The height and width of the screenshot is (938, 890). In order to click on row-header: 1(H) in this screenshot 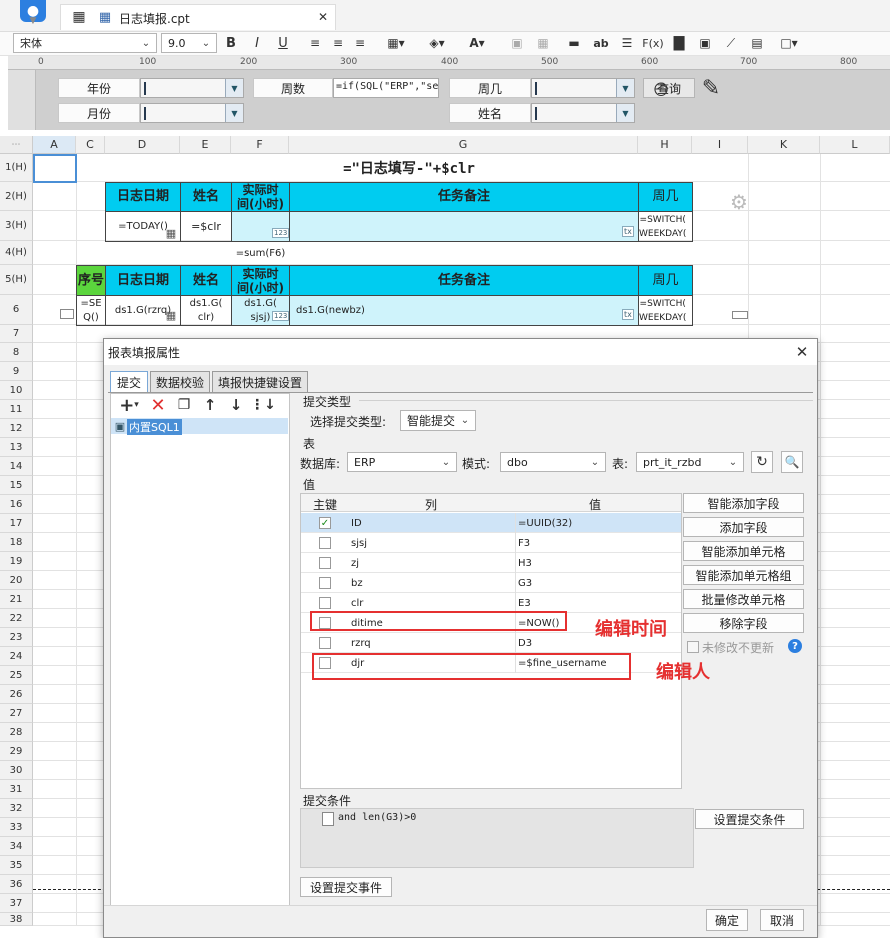, I will do `click(16, 168)`.